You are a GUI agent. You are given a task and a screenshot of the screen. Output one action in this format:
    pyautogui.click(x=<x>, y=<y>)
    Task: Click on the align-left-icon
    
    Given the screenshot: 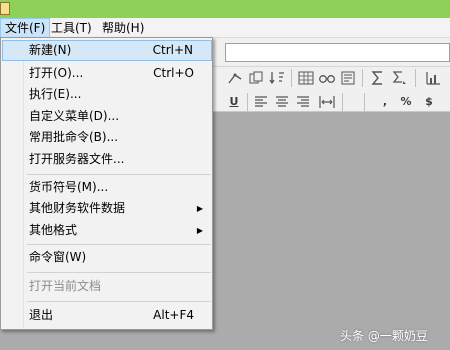 What is the action you would take?
    pyautogui.click(x=261, y=102)
    